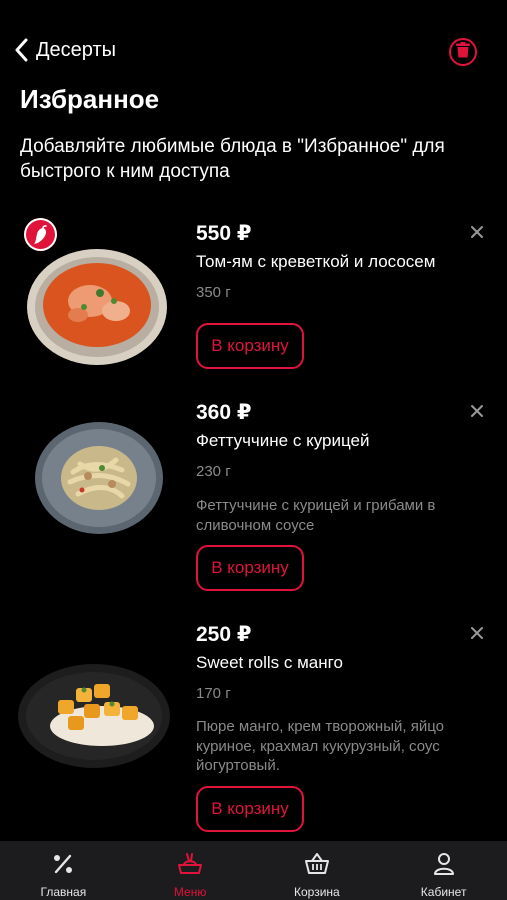 The height and width of the screenshot is (900, 507). What do you see at coordinates (317, 892) in the screenshot?
I see `tab-label: Корзина` at bounding box center [317, 892].